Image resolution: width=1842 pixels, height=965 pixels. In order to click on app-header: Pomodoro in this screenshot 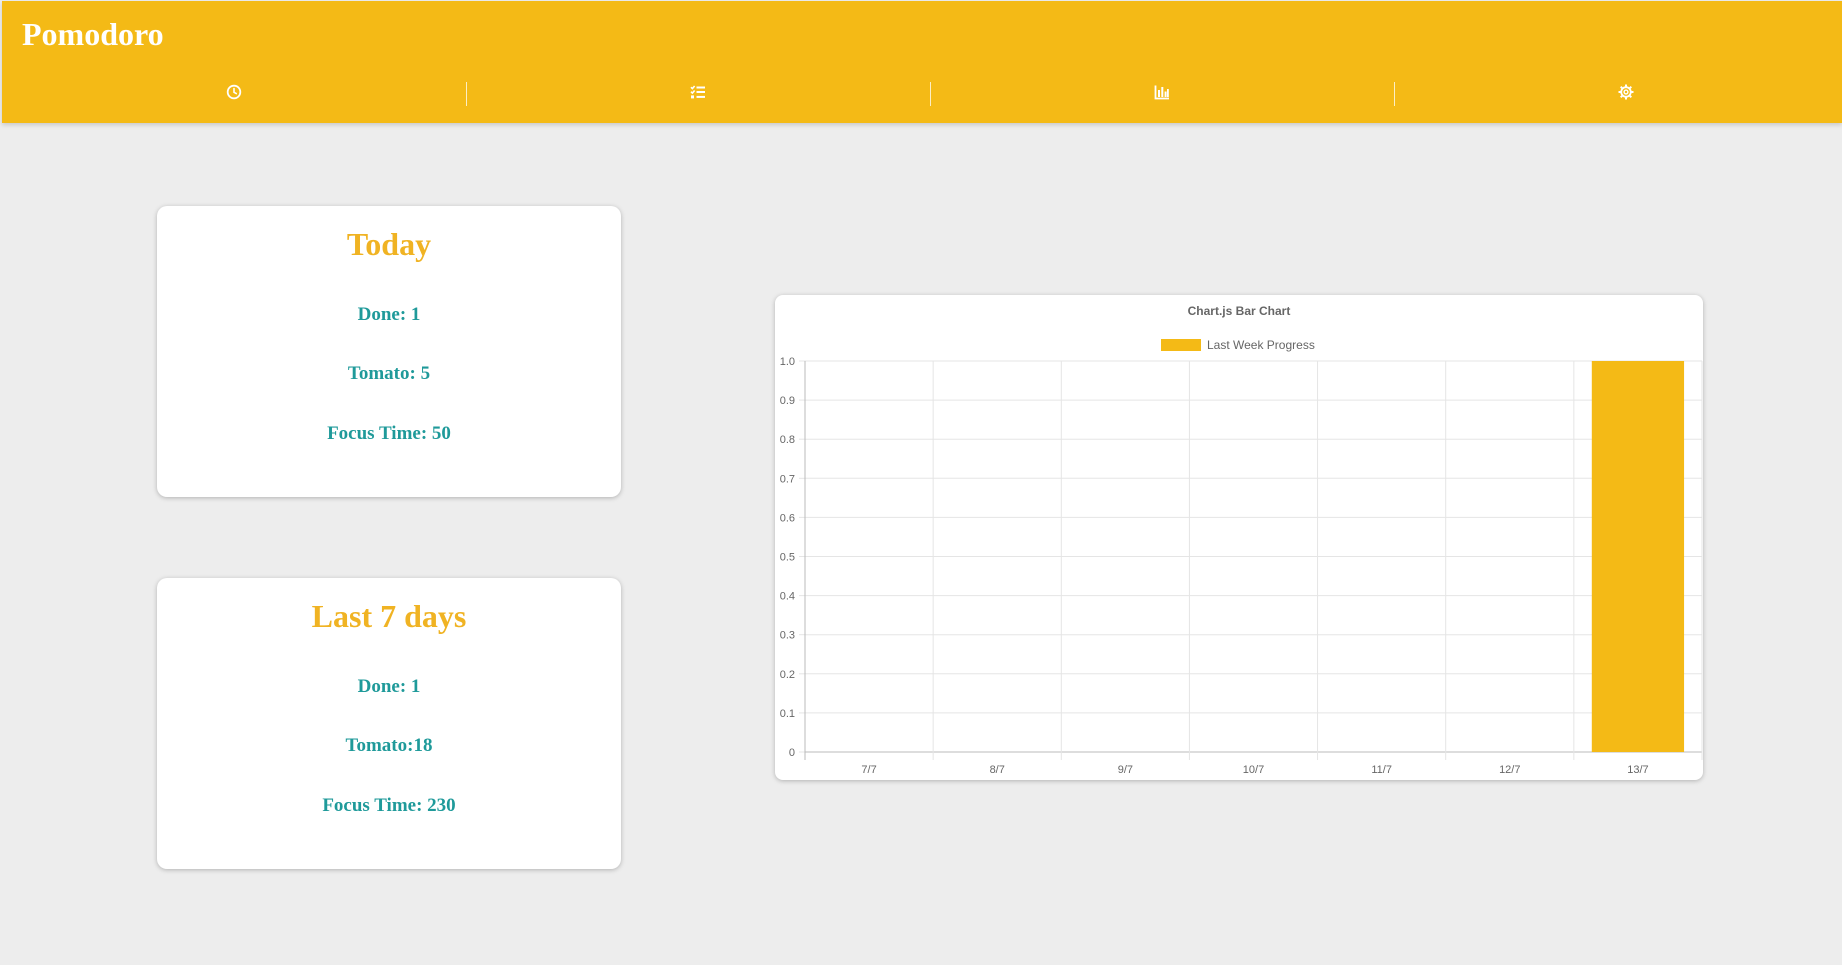, I will do `click(922, 62)`.